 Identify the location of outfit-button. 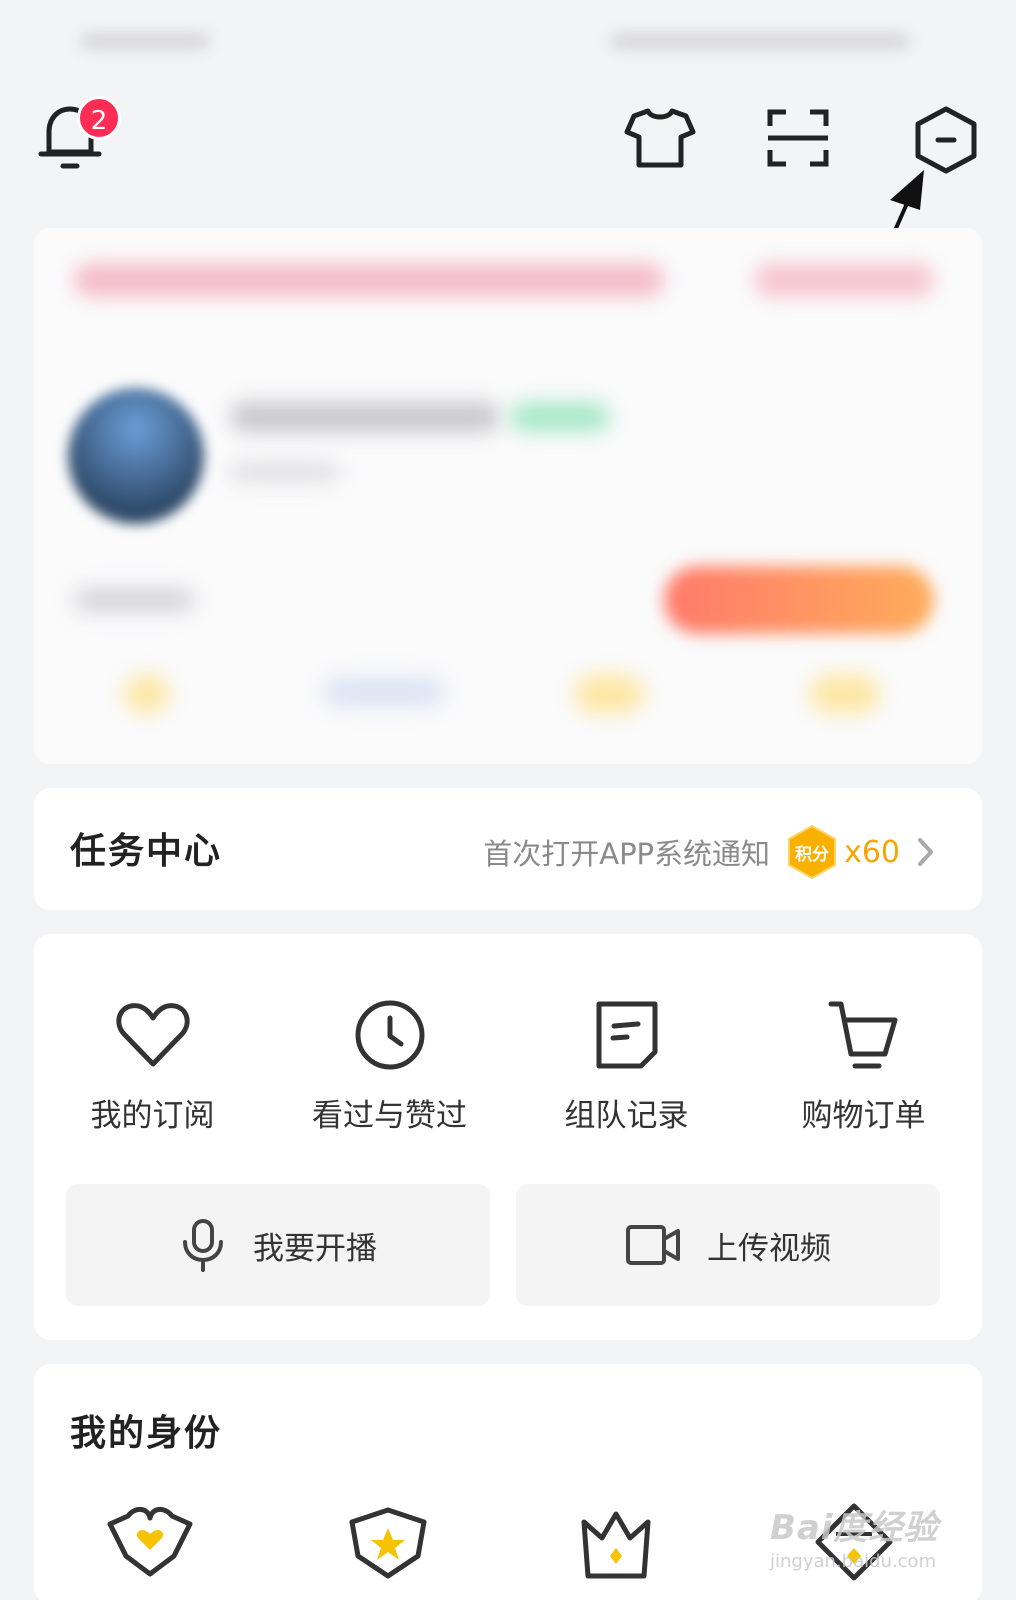
(660, 138).